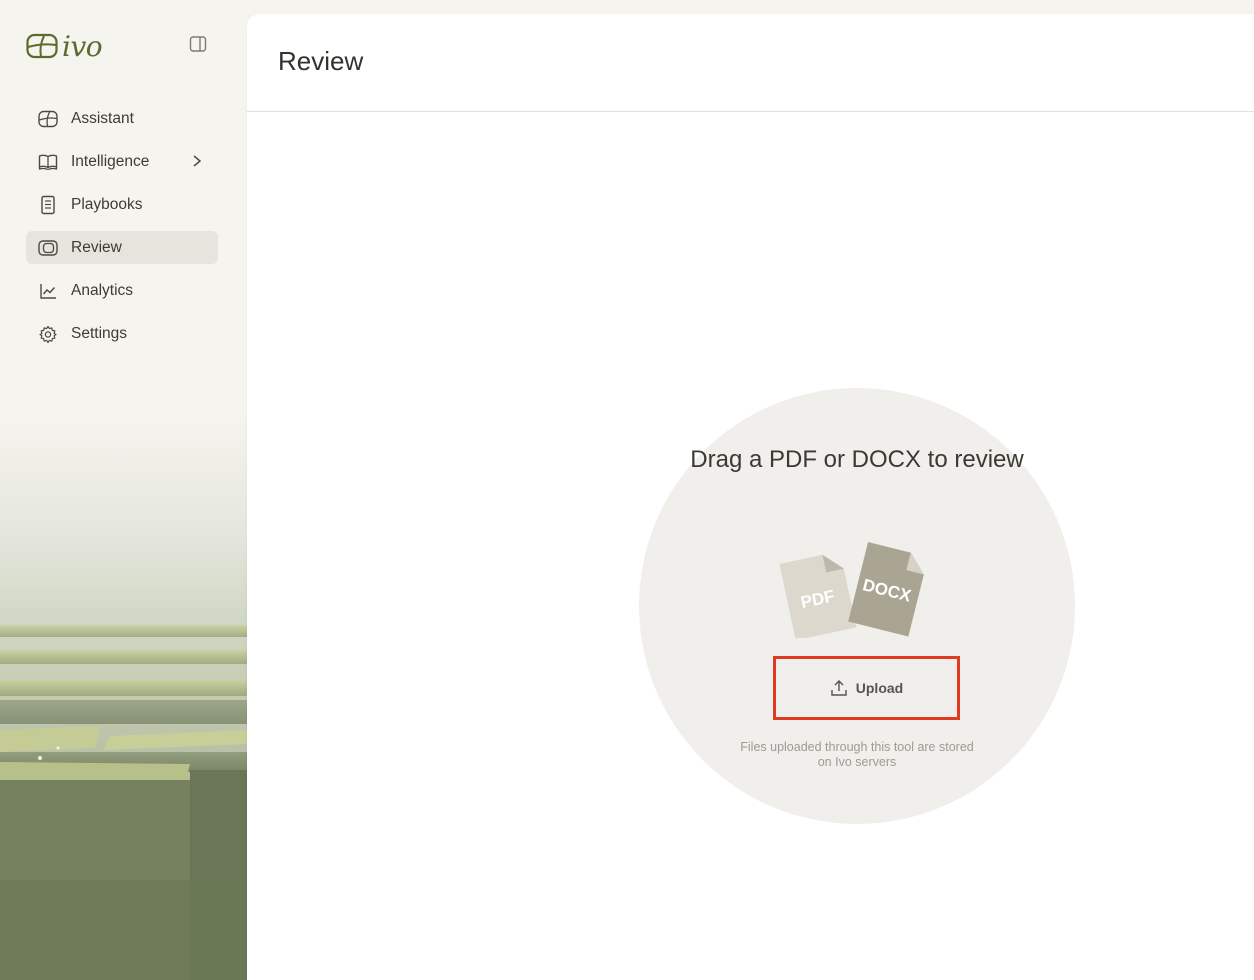 This screenshot has height=980, width=1254. Describe the element at coordinates (48, 162) in the screenshot. I see `book-icon` at that location.